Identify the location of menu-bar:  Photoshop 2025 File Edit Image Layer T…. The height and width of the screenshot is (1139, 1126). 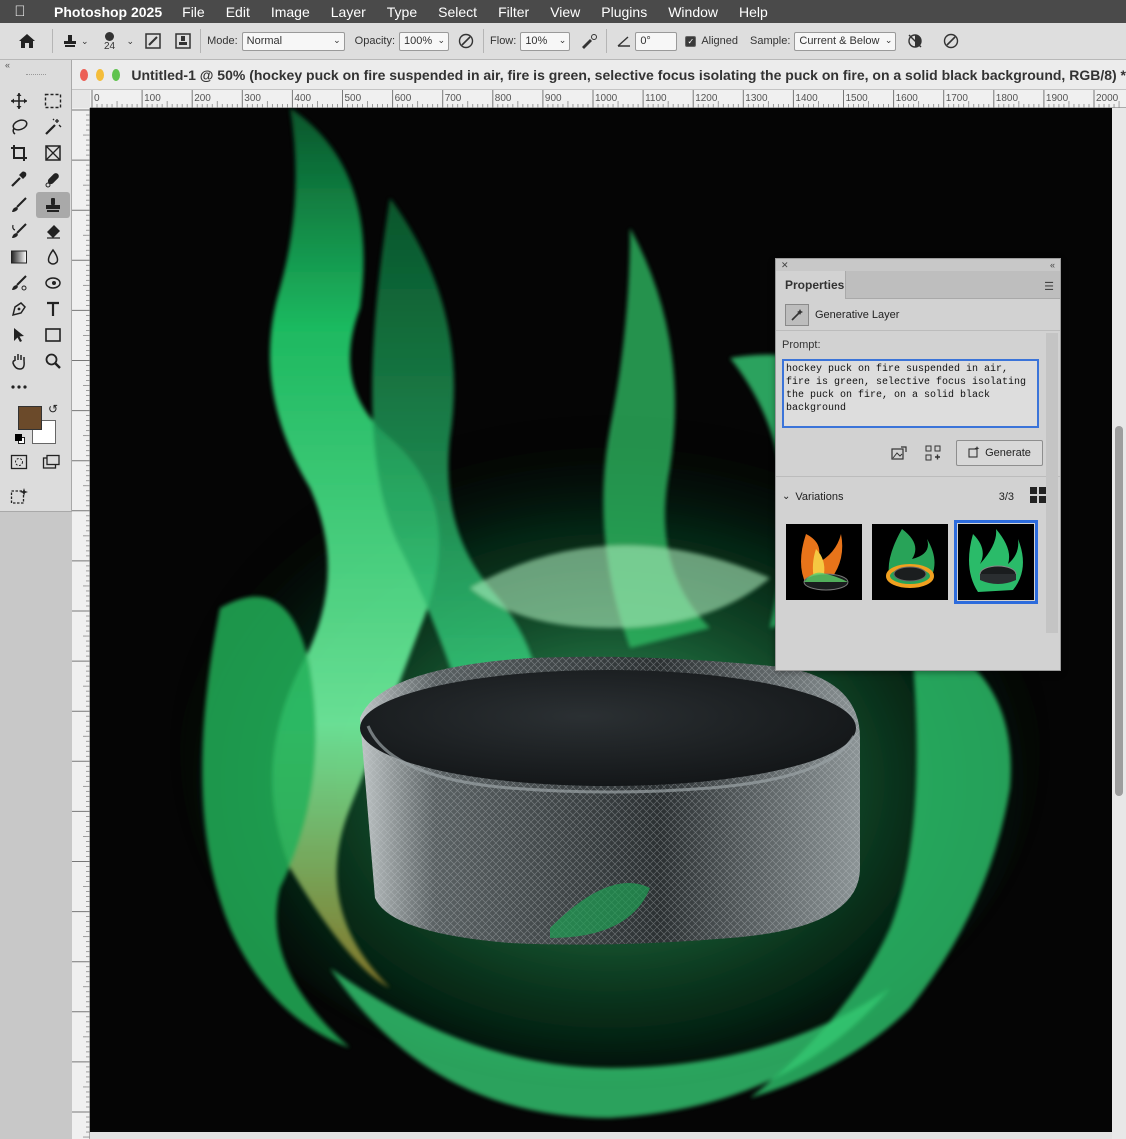
(563, 11).